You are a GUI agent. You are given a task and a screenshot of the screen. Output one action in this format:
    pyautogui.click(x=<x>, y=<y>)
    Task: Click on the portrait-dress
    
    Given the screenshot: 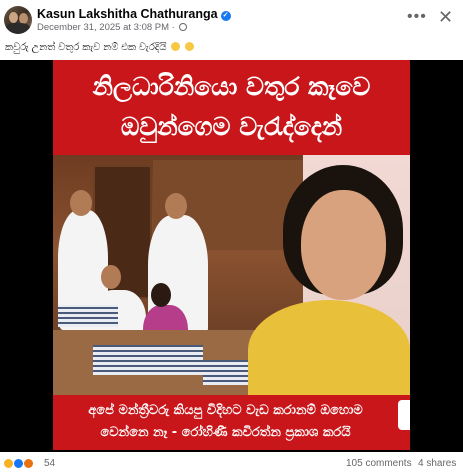 What is the action you would take?
    pyautogui.click(x=329, y=350)
    